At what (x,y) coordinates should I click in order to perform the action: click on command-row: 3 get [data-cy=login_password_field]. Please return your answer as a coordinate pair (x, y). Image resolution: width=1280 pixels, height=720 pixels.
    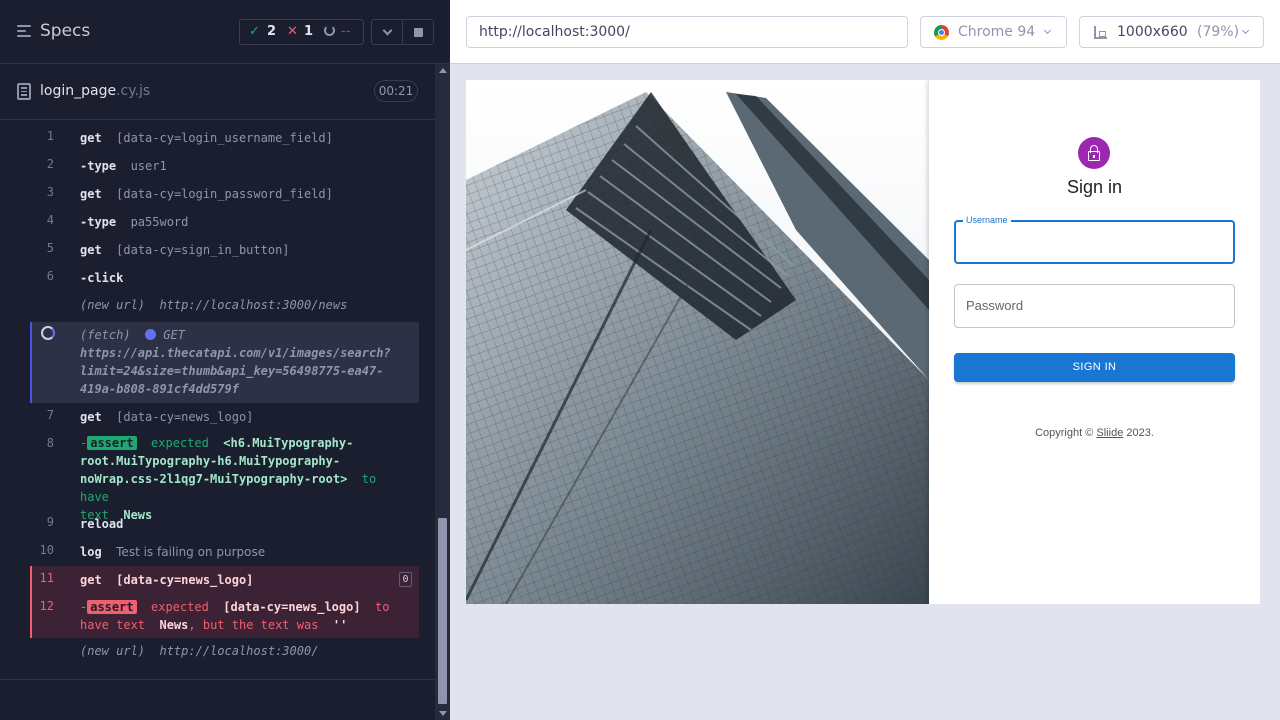
    Looking at the image, I should click on (224, 199).